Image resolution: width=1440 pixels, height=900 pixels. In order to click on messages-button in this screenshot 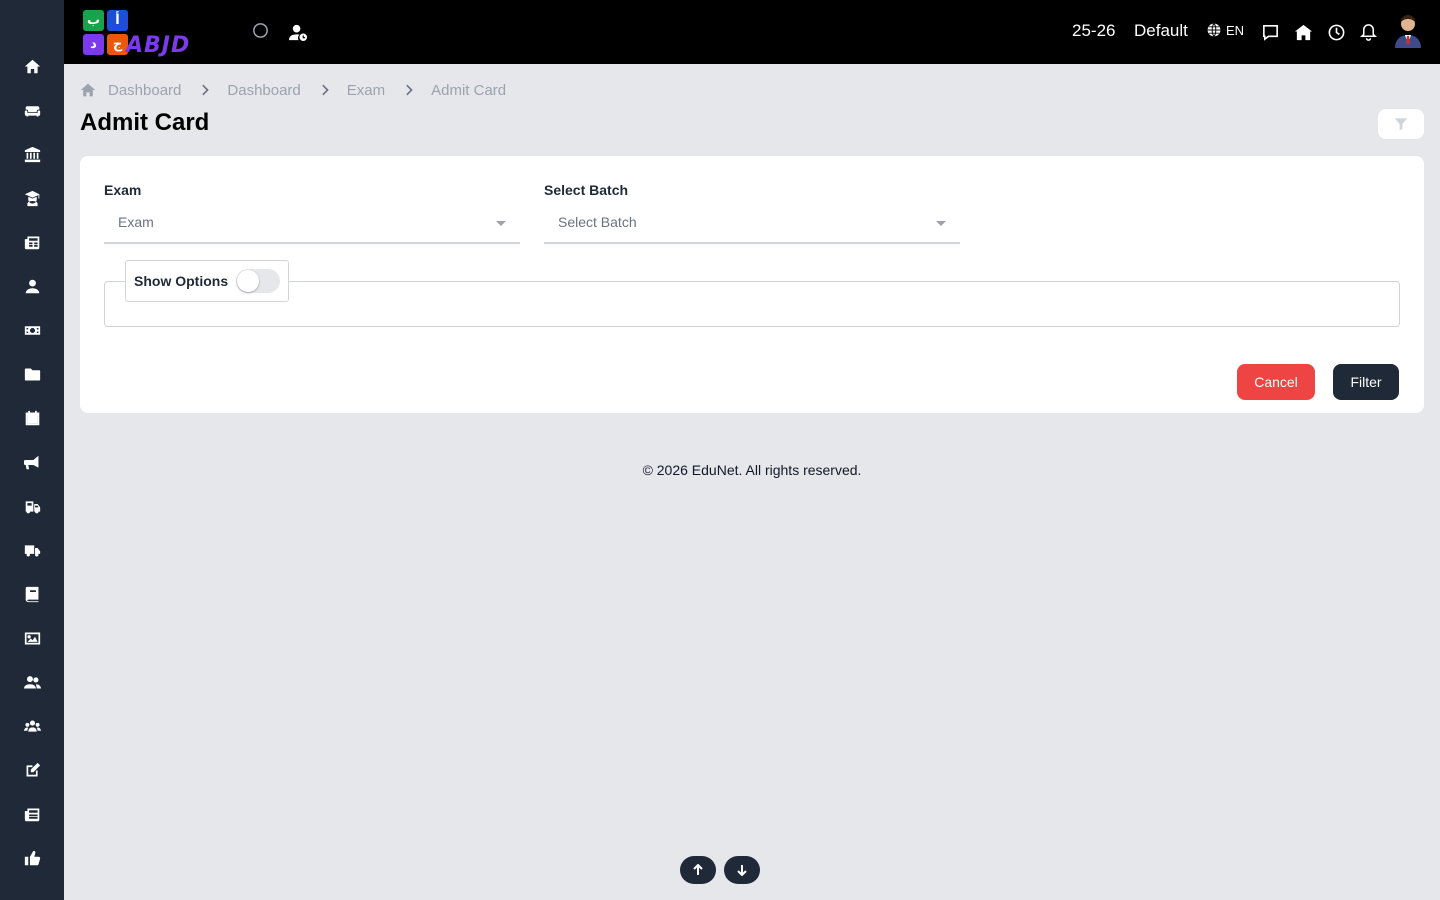, I will do `click(1270, 32)`.